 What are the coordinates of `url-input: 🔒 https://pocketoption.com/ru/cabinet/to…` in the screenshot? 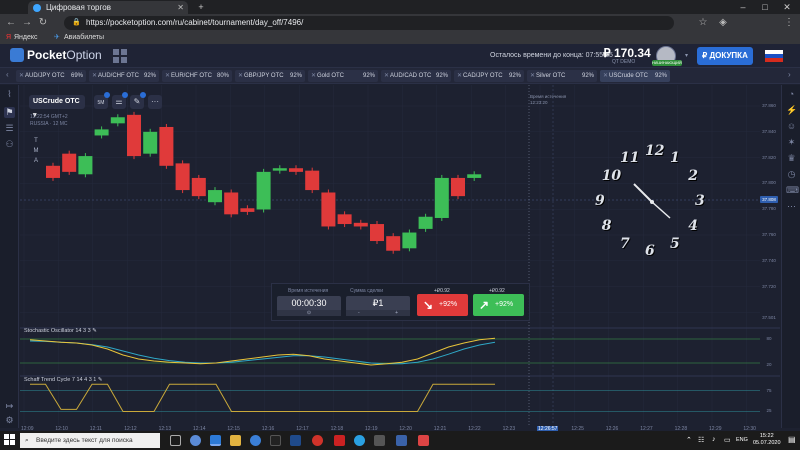 It's located at (369, 23).